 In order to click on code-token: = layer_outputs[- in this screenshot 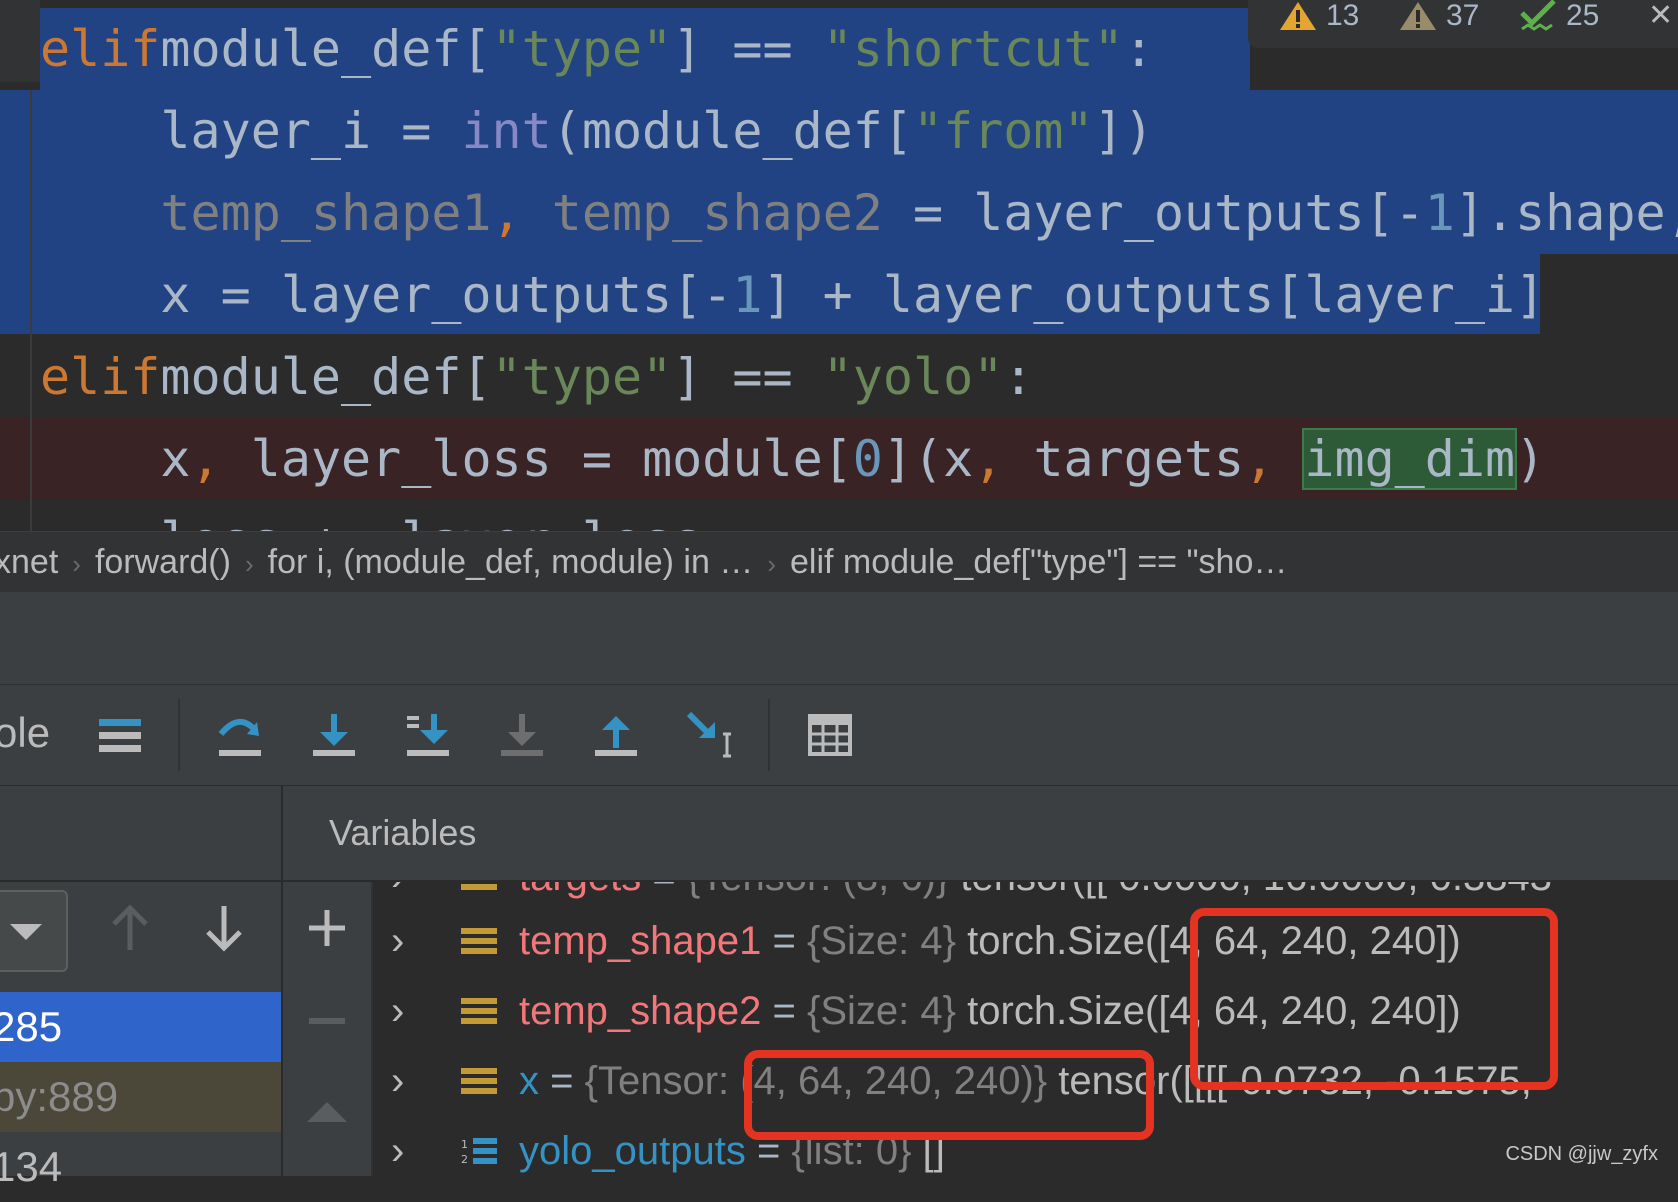, I will do `click(1153, 213)`.